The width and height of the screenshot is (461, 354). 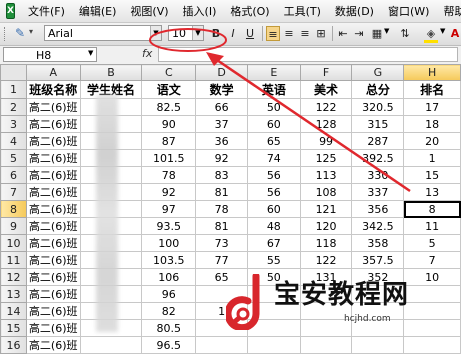 What do you see at coordinates (13, 260) in the screenshot?
I see `row-header: 11` at bounding box center [13, 260].